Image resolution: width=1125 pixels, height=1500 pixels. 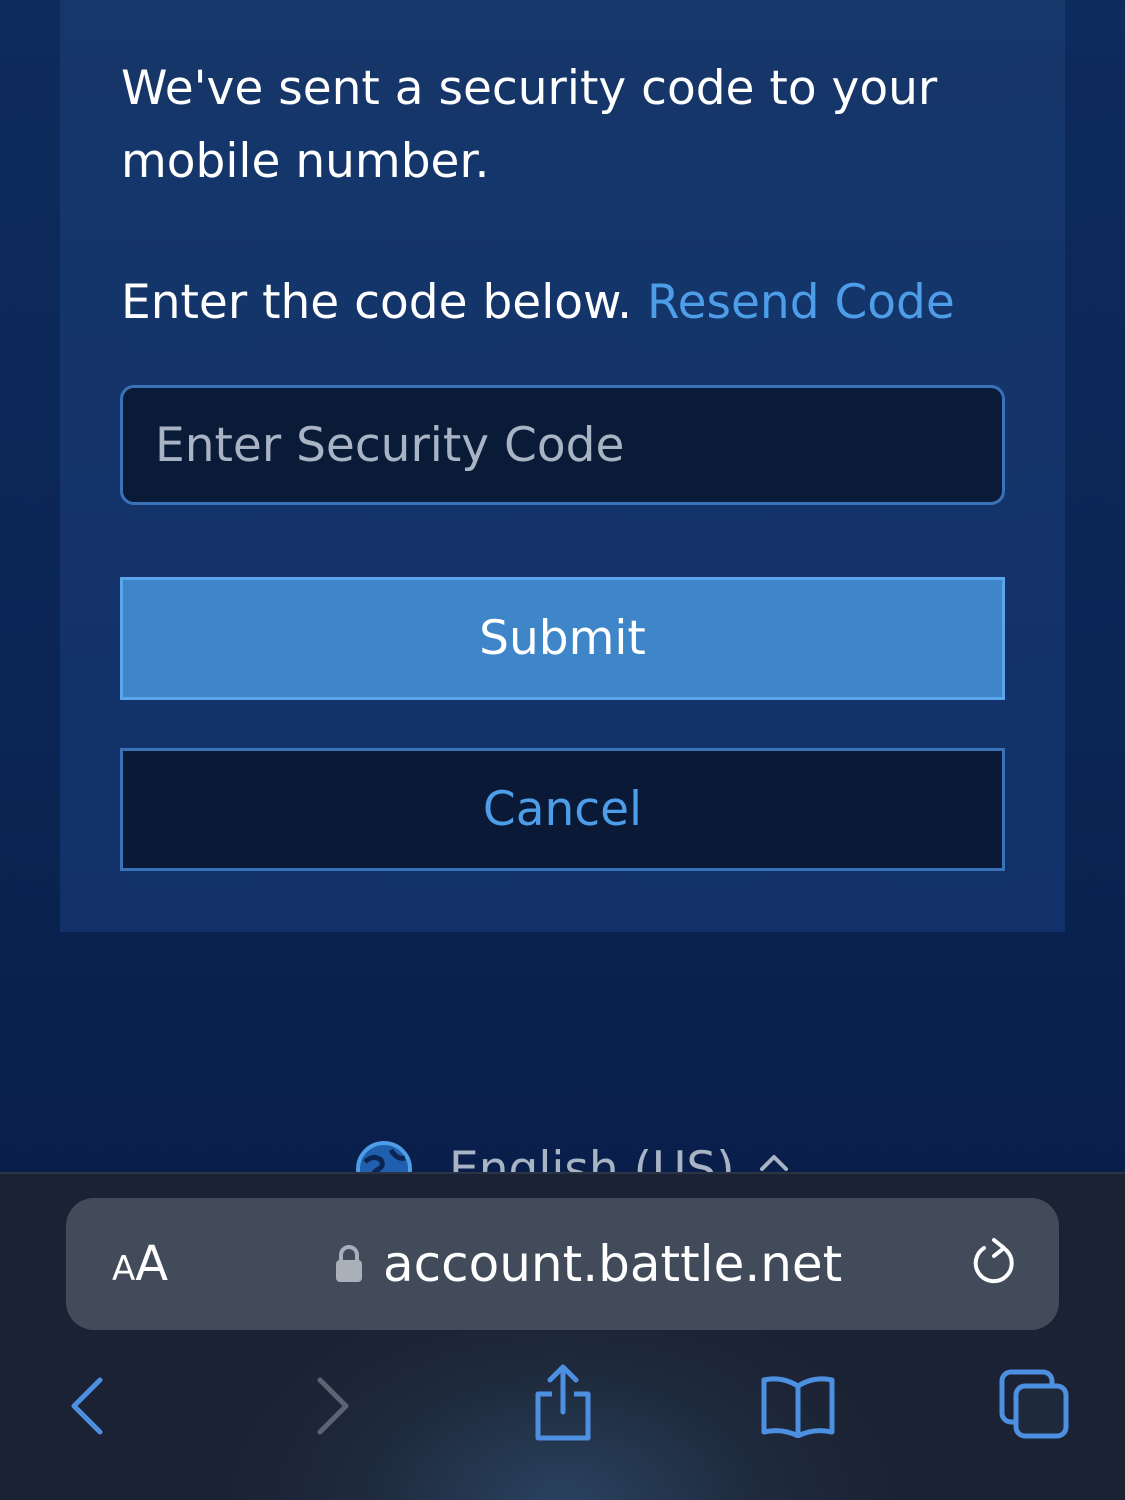 What do you see at coordinates (124, 1269) in the screenshot?
I see `text-size-small-glyph: A` at bounding box center [124, 1269].